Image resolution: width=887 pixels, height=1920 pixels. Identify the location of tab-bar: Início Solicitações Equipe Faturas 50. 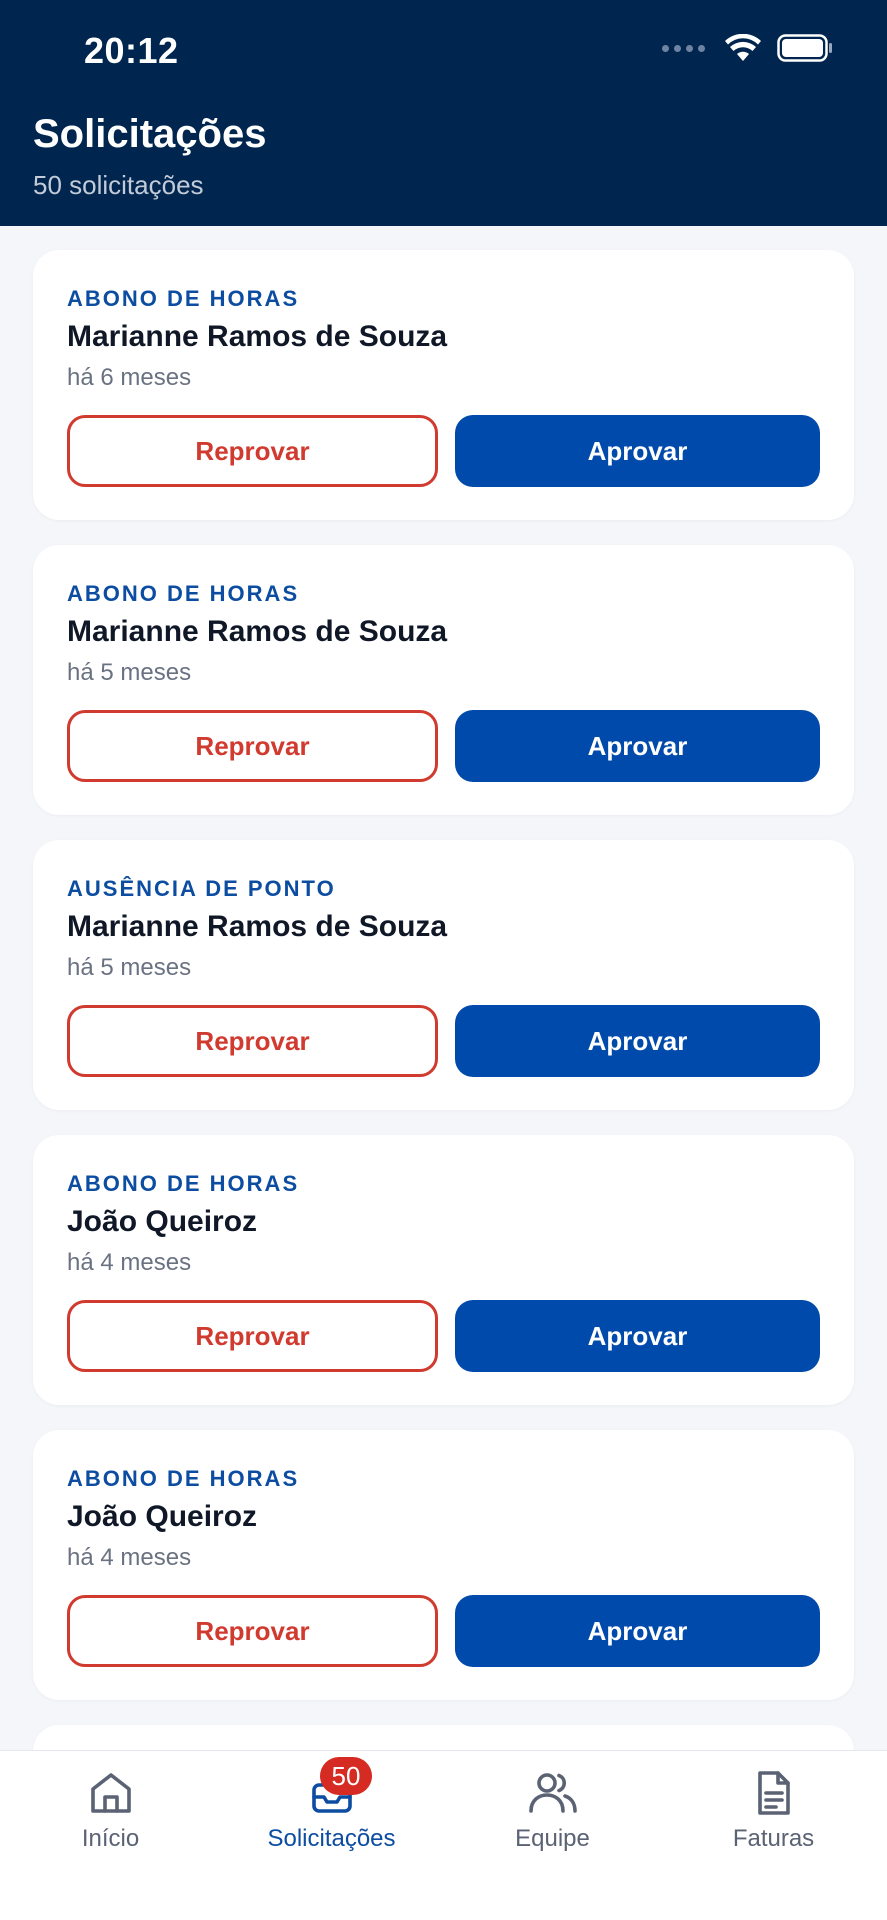
(443, 1835).